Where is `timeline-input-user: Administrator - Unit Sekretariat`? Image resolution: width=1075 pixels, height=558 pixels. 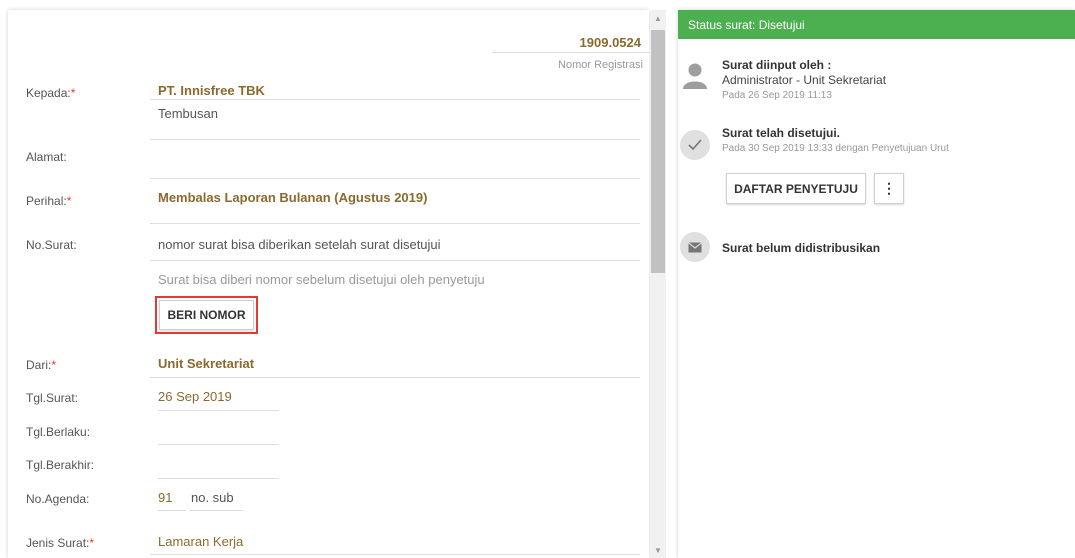 timeline-input-user: Administrator - Unit Sekretariat is located at coordinates (804, 80).